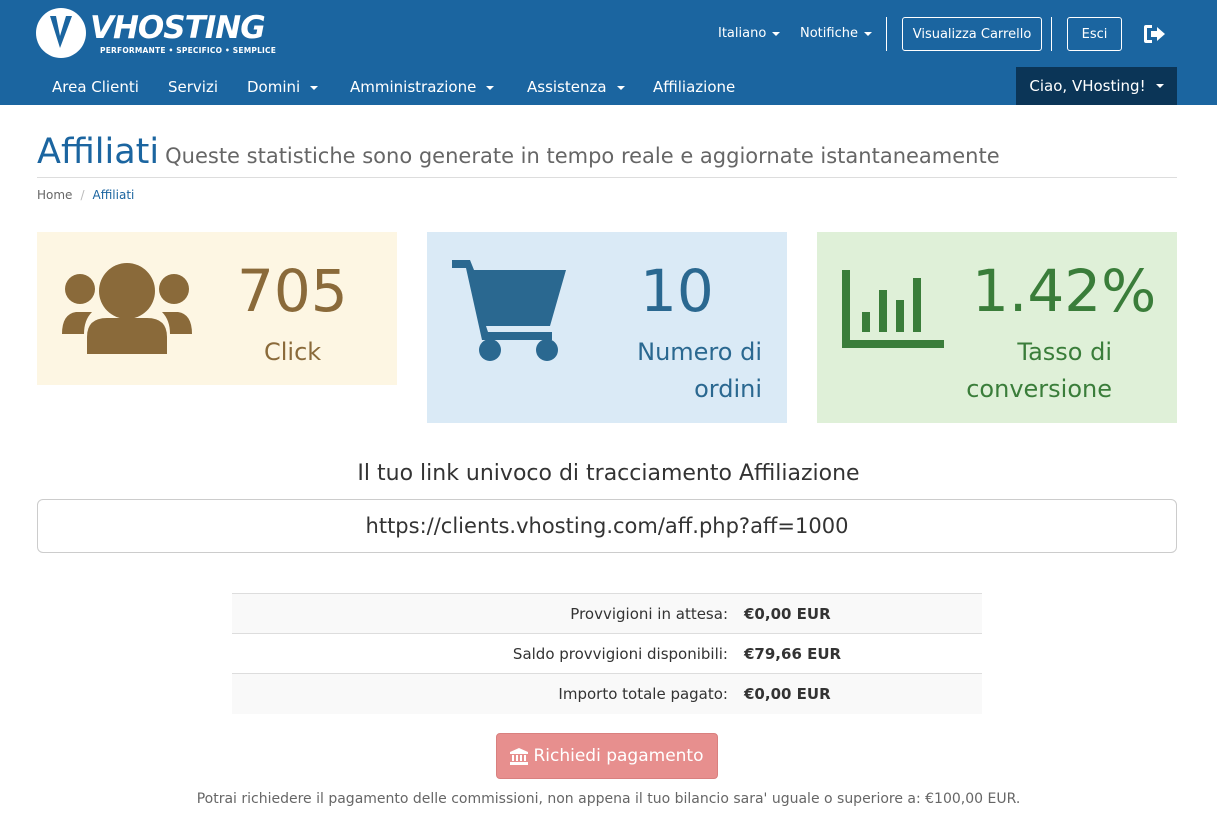 This screenshot has height=819, width=1217. I want to click on nav-servizi: Servizi, so click(193, 87).